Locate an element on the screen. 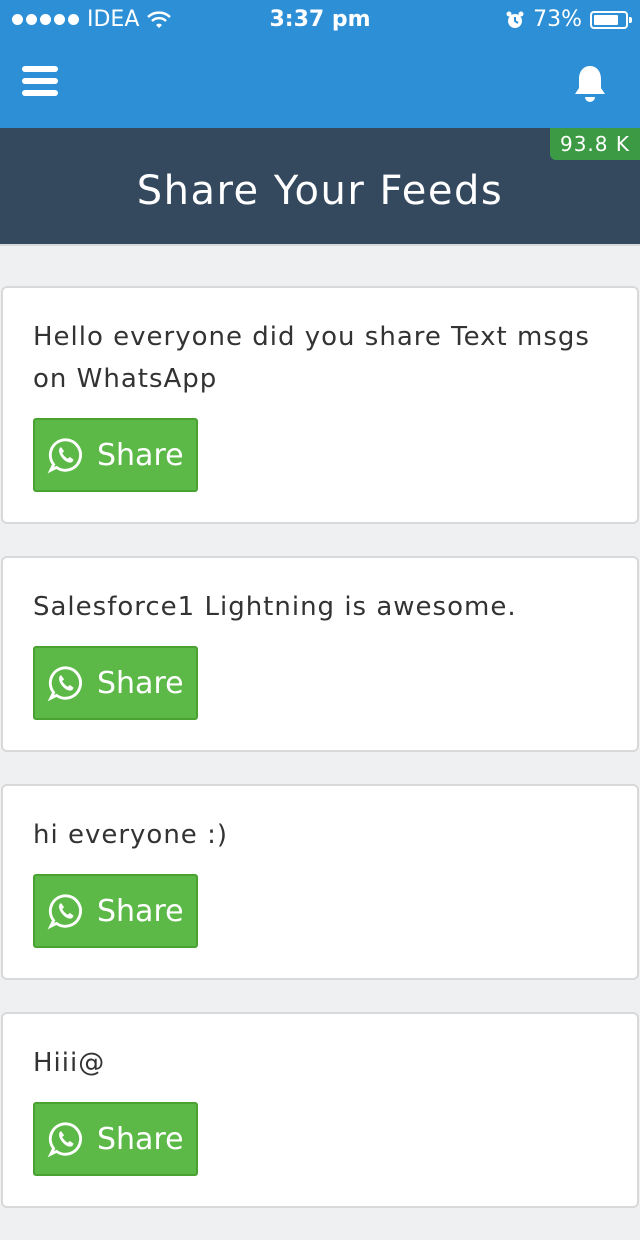 The width and height of the screenshot is (640, 1240). notifications-button is located at coordinates (590, 84).